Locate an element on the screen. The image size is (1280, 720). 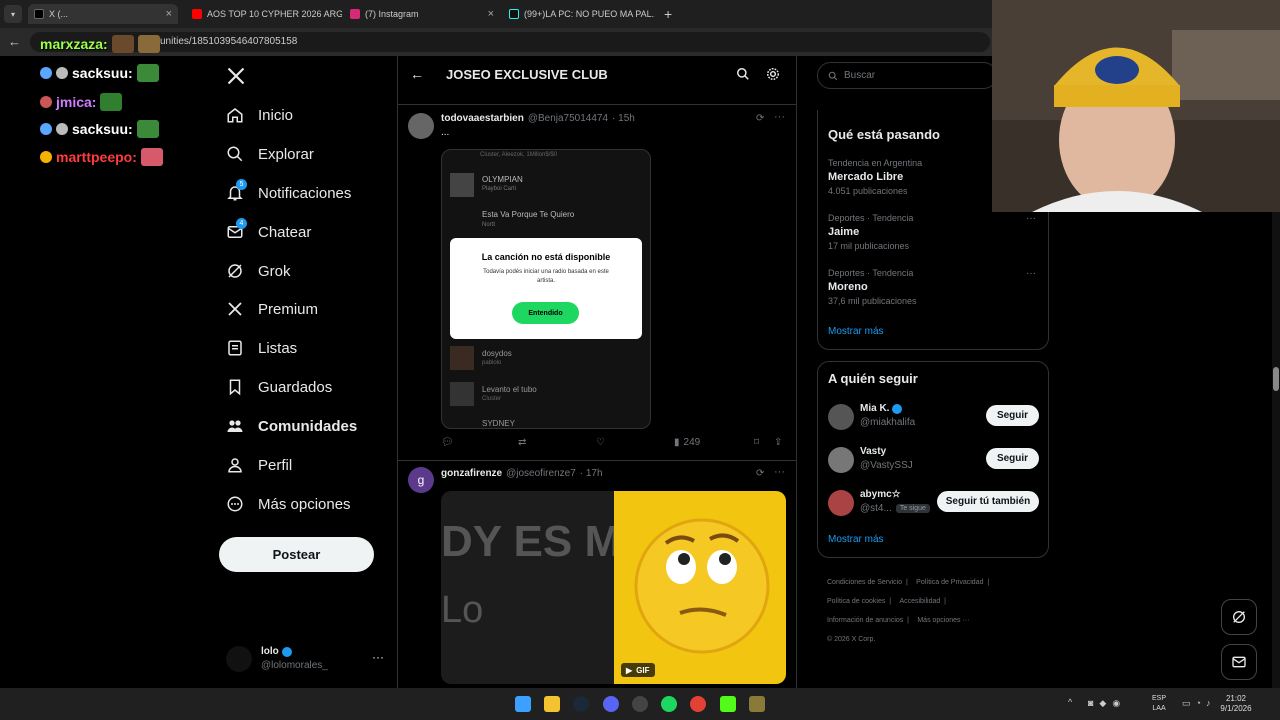
language-indicator: ESP LAA is located at coordinates (1159, 704).